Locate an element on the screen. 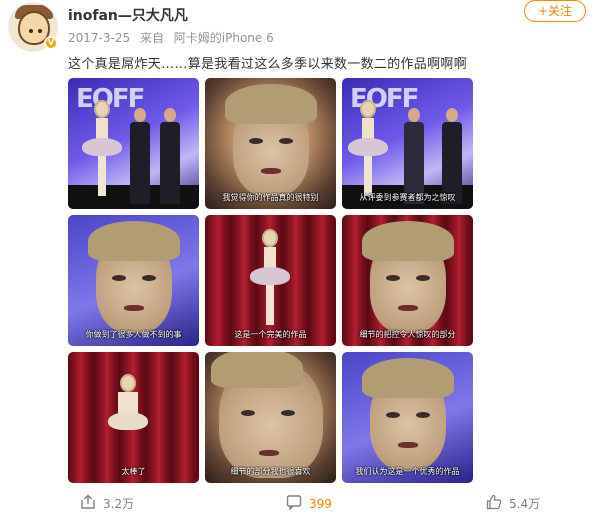 Image resolution: width=609 pixels, height=525 pixels. action-bar: 3.2万 399 5.4万 is located at coordinates (304, 504).